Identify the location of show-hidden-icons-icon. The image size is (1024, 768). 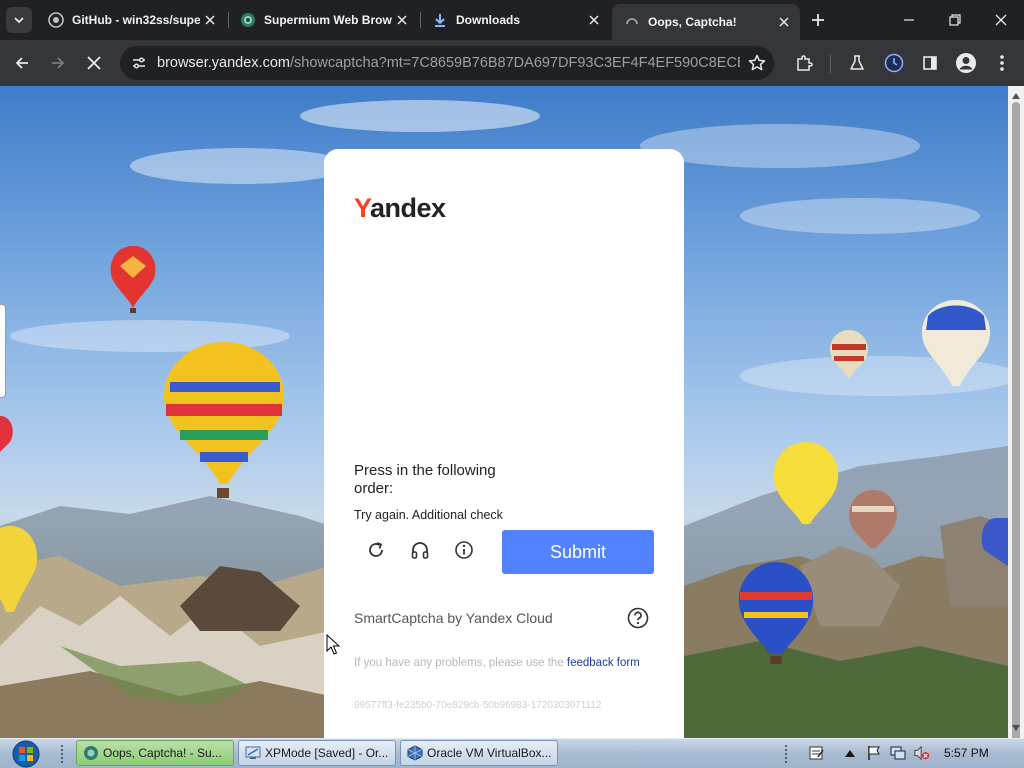
(850, 753).